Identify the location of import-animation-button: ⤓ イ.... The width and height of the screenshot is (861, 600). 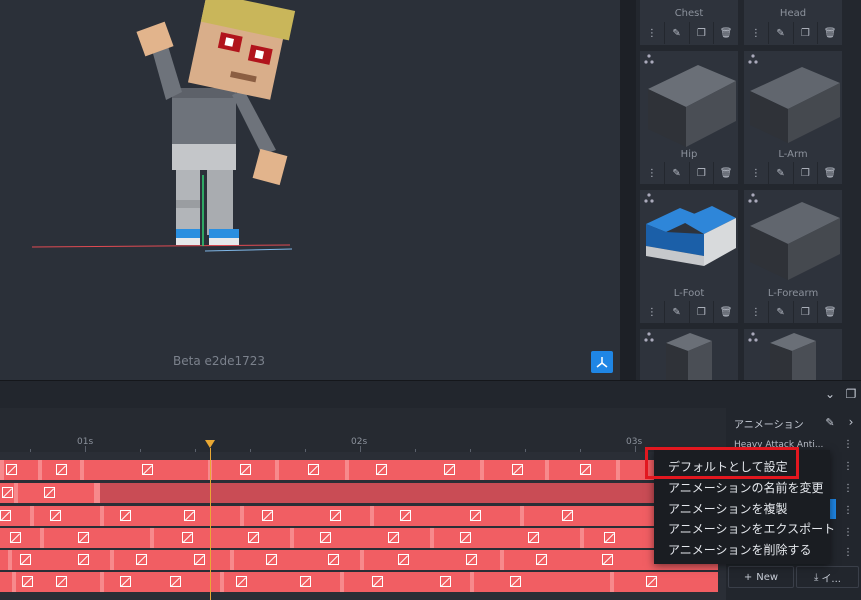
(827, 577).